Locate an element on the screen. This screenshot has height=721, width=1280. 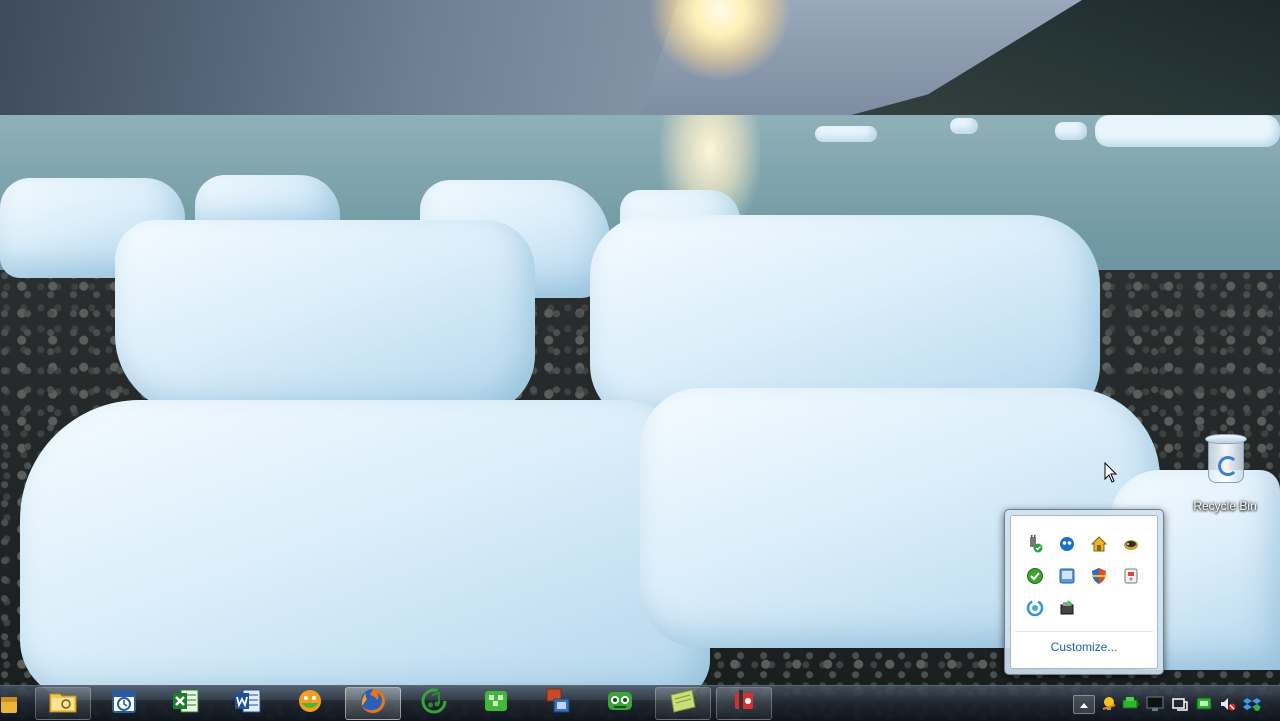
taskbar-puzzle-game is located at coordinates (496, 703).